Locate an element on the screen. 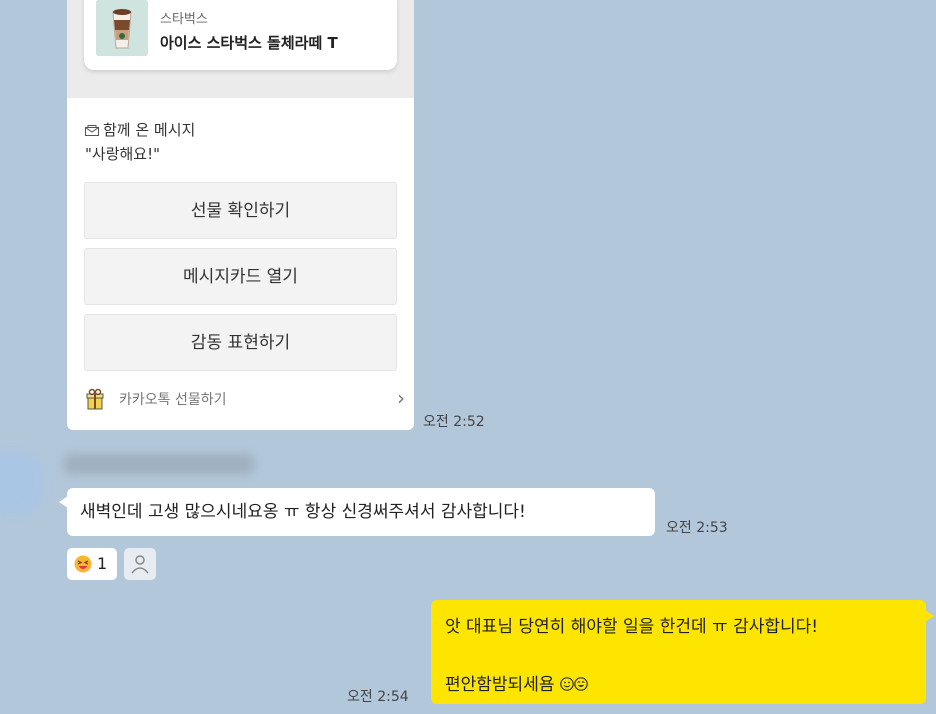 The width and height of the screenshot is (936, 714). sent-message-line-2: 편안함밤되세욤 is located at coordinates (516, 682).